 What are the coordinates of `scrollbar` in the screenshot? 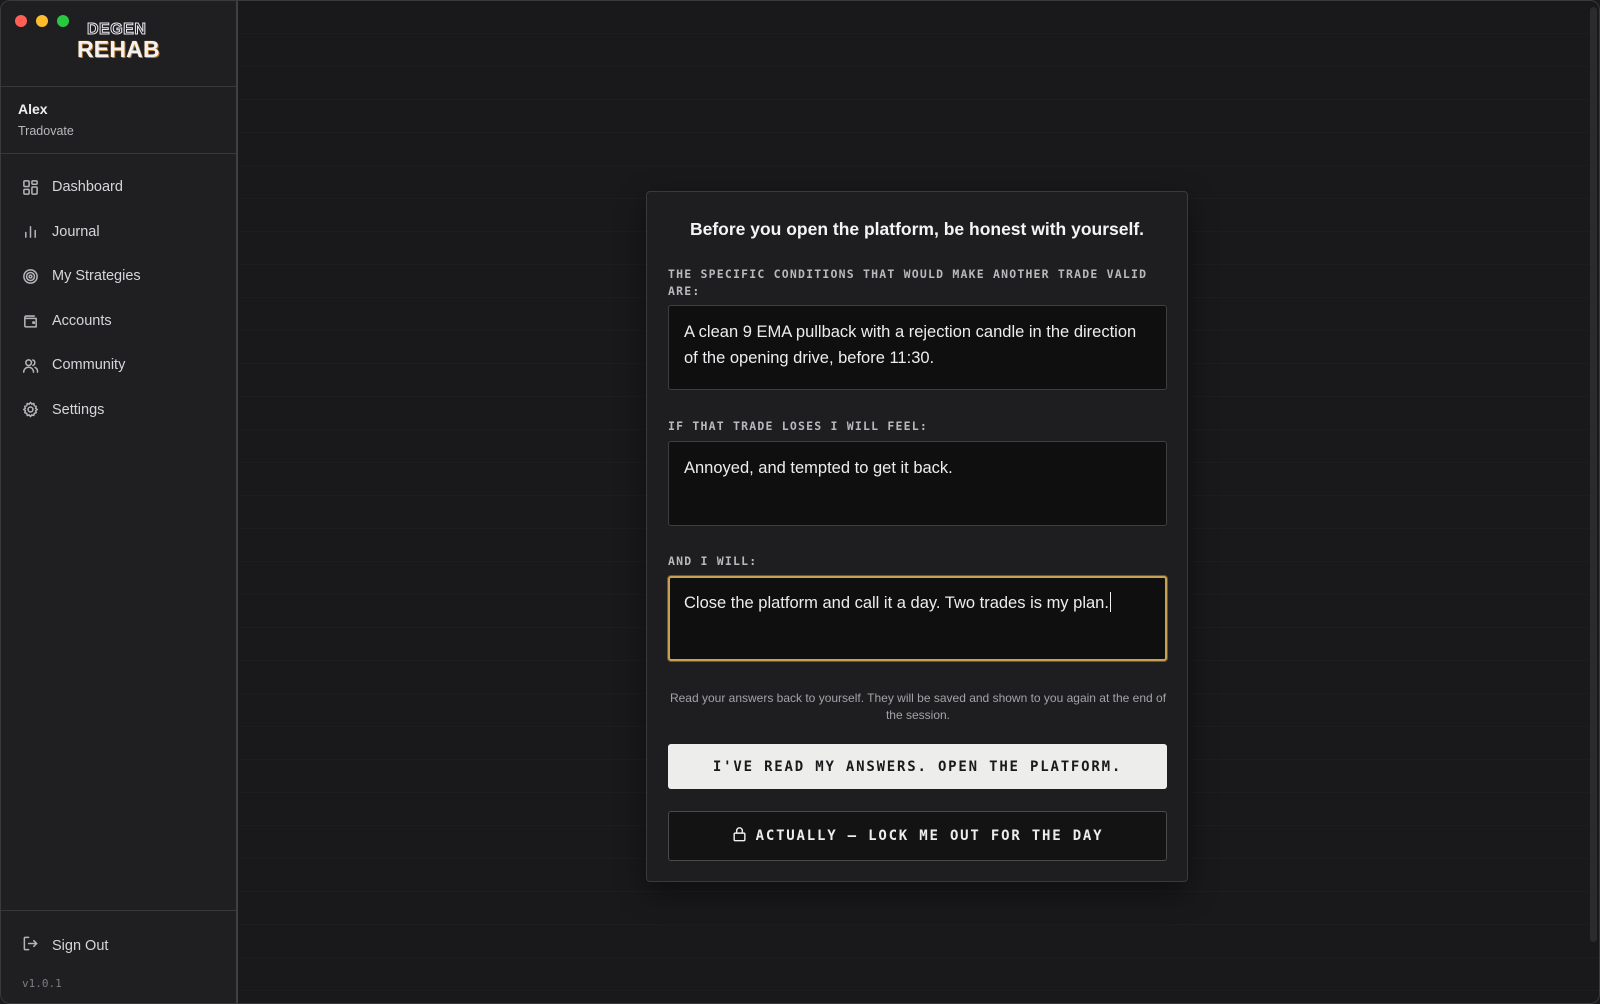 It's located at (1593, 474).